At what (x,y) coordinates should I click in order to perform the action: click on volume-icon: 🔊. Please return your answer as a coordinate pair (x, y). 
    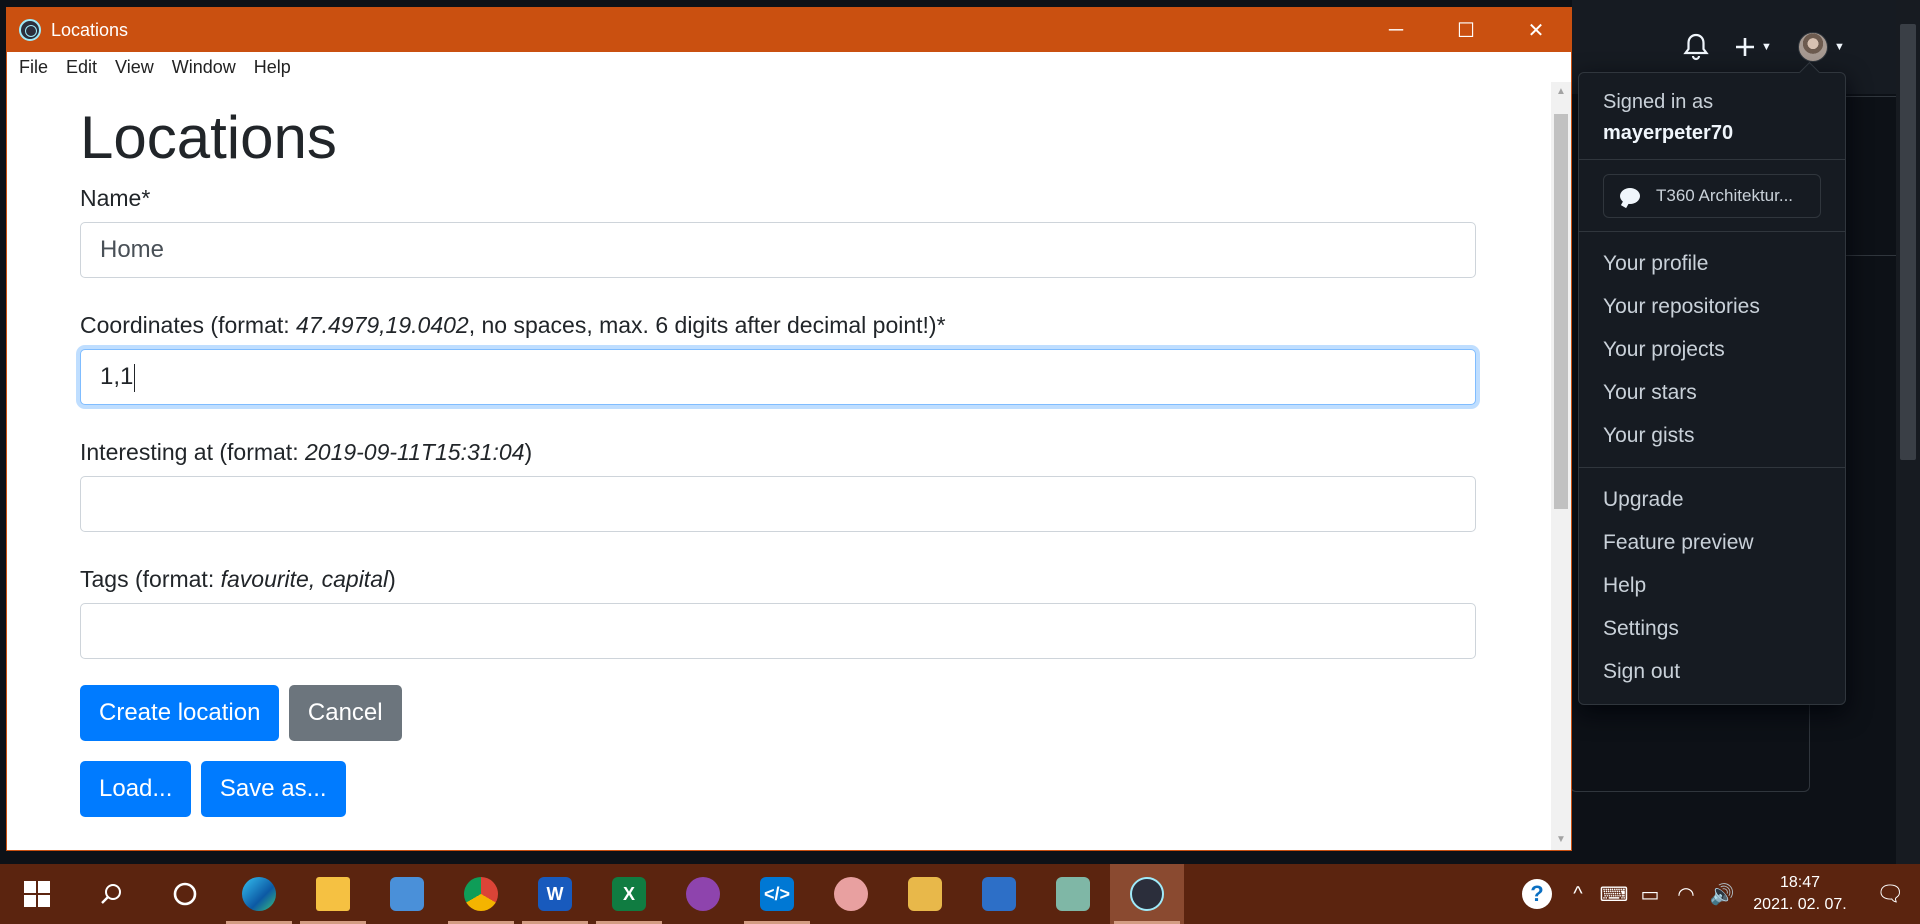
    Looking at the image, I should click on (1722, 894).